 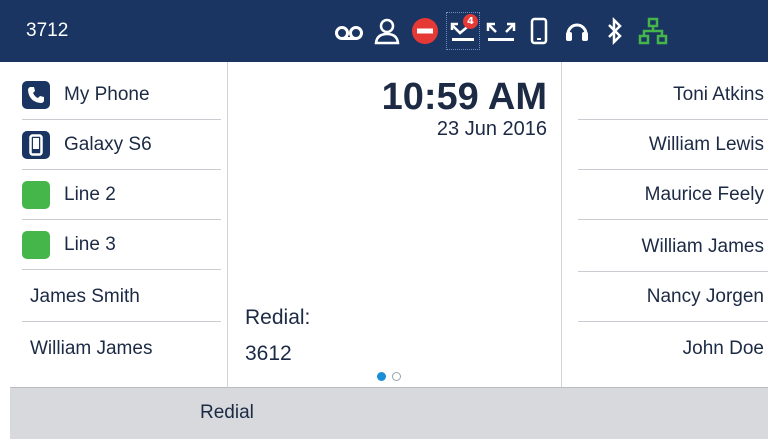 I want to click on status-bar: 3712 4, so click(x=384, y=31).